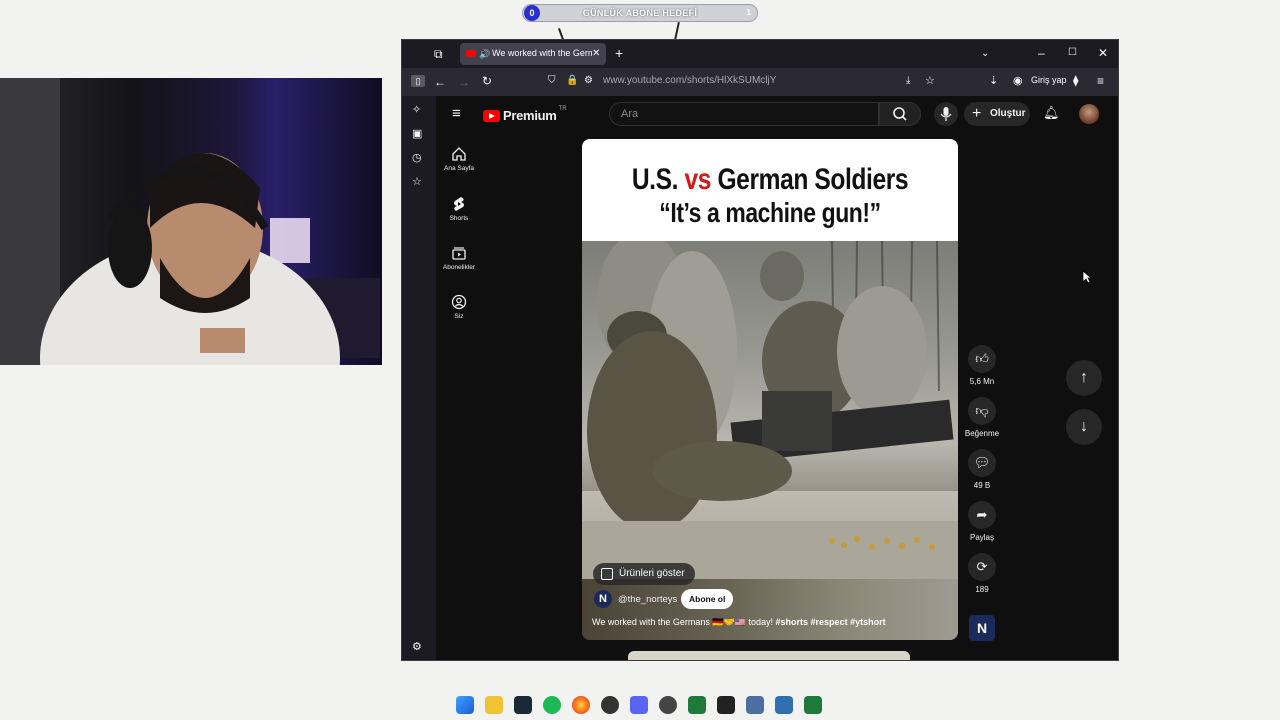  I want to click on next-short-preview, so click(769, 655).